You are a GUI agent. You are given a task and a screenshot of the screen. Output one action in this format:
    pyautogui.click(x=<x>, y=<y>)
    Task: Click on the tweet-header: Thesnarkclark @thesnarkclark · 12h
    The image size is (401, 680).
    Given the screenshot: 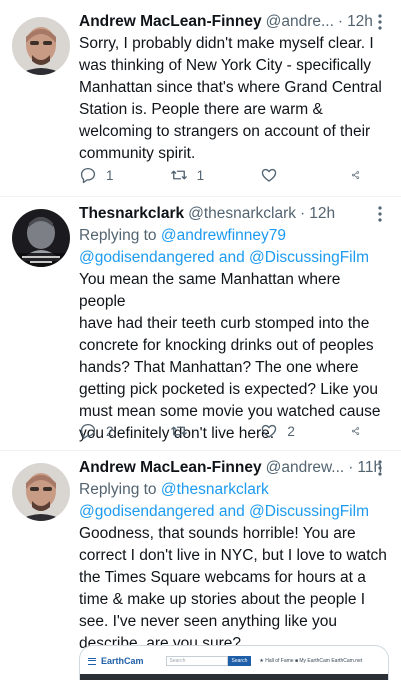 What is the action you would take?
    pyautogui.click(x=234, y=214)
    